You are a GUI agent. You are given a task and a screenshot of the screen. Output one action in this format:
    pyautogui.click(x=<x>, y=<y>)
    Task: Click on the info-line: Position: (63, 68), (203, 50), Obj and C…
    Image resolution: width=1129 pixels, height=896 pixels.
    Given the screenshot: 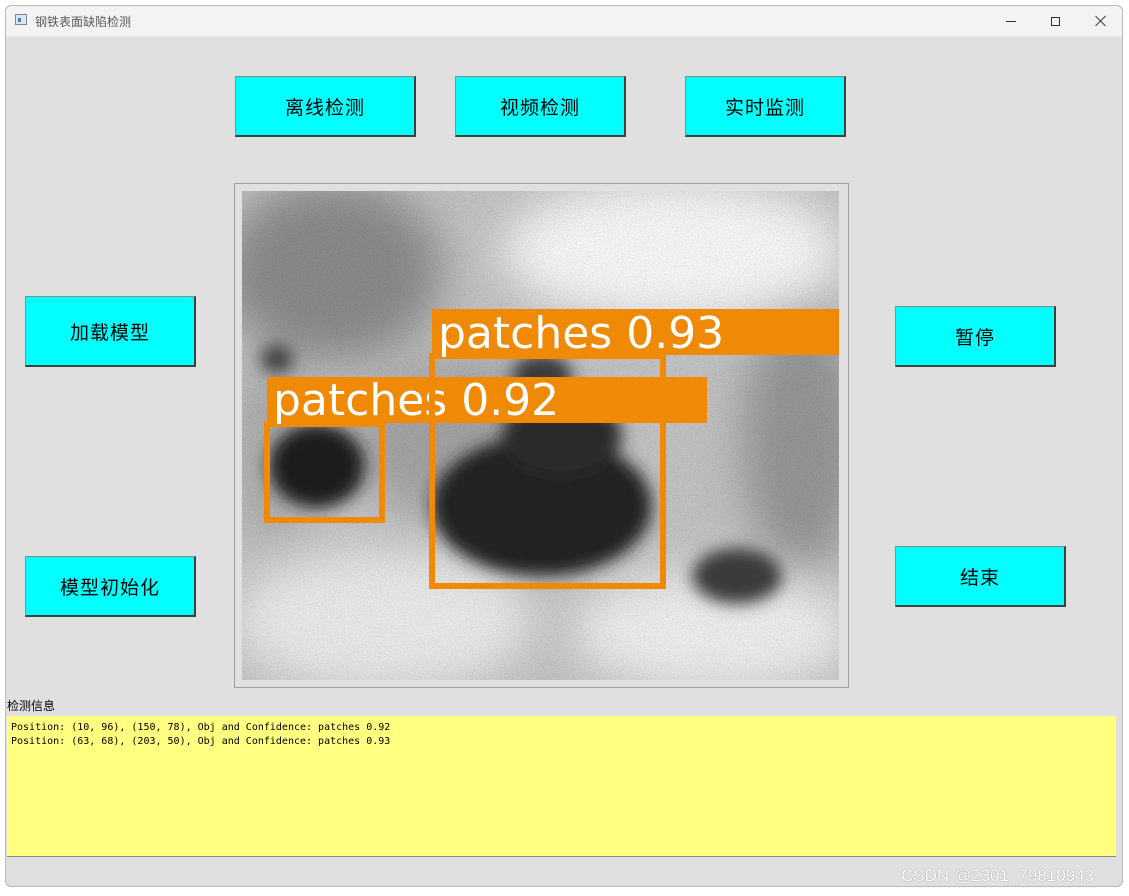 What is the action you would take?
    pyautogui.click(x=201, y=741)
    